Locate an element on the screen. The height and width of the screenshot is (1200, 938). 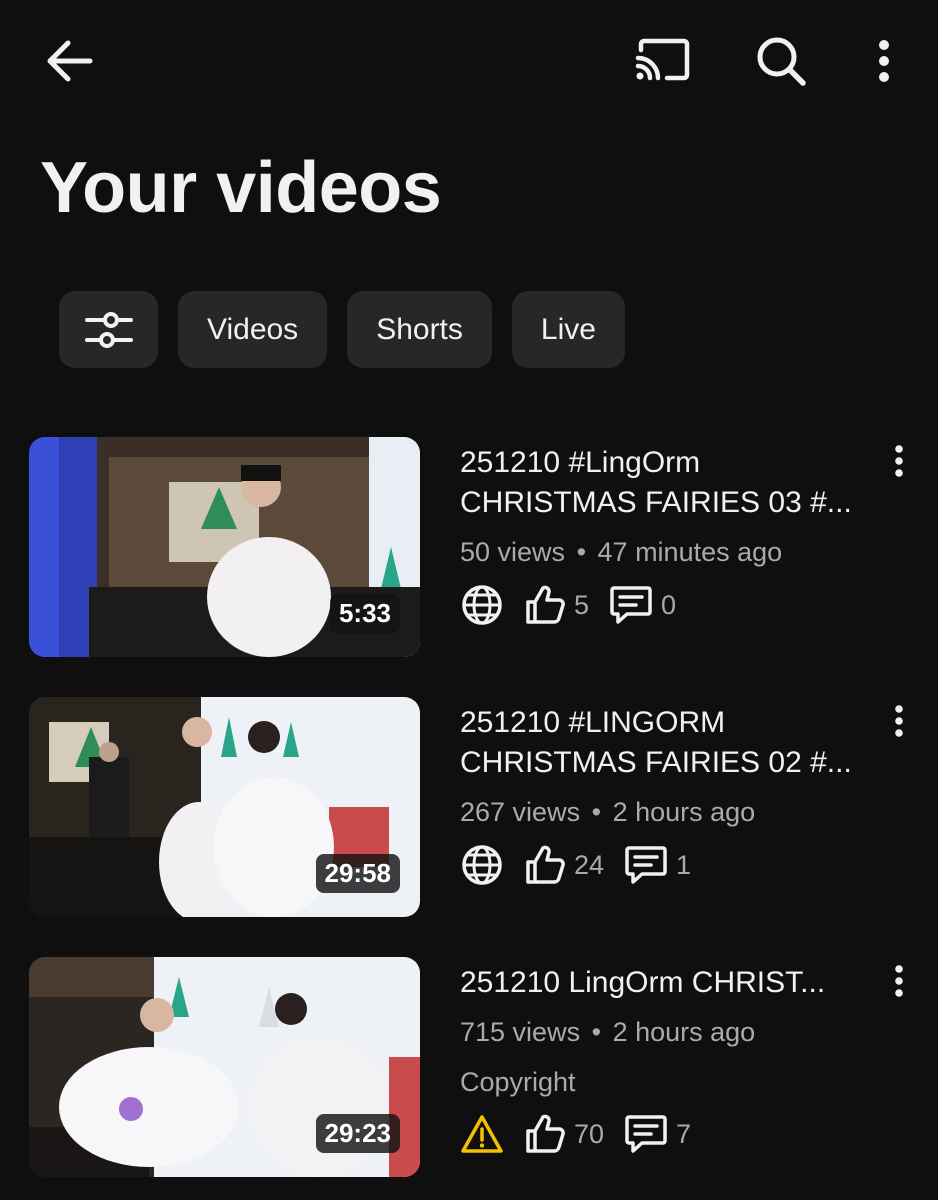
chip-shorts: Shorts is located at coordinates (419, 329).